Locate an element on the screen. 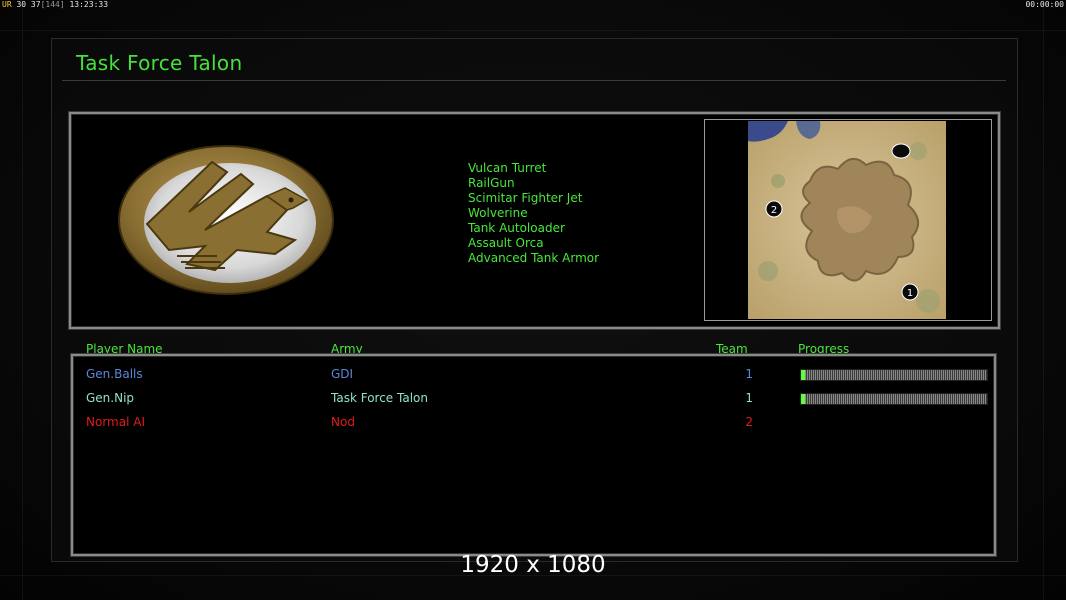  hud-performance-readout: UR 30 37[144] 13:23:33 is located at coordinates (55, 5).